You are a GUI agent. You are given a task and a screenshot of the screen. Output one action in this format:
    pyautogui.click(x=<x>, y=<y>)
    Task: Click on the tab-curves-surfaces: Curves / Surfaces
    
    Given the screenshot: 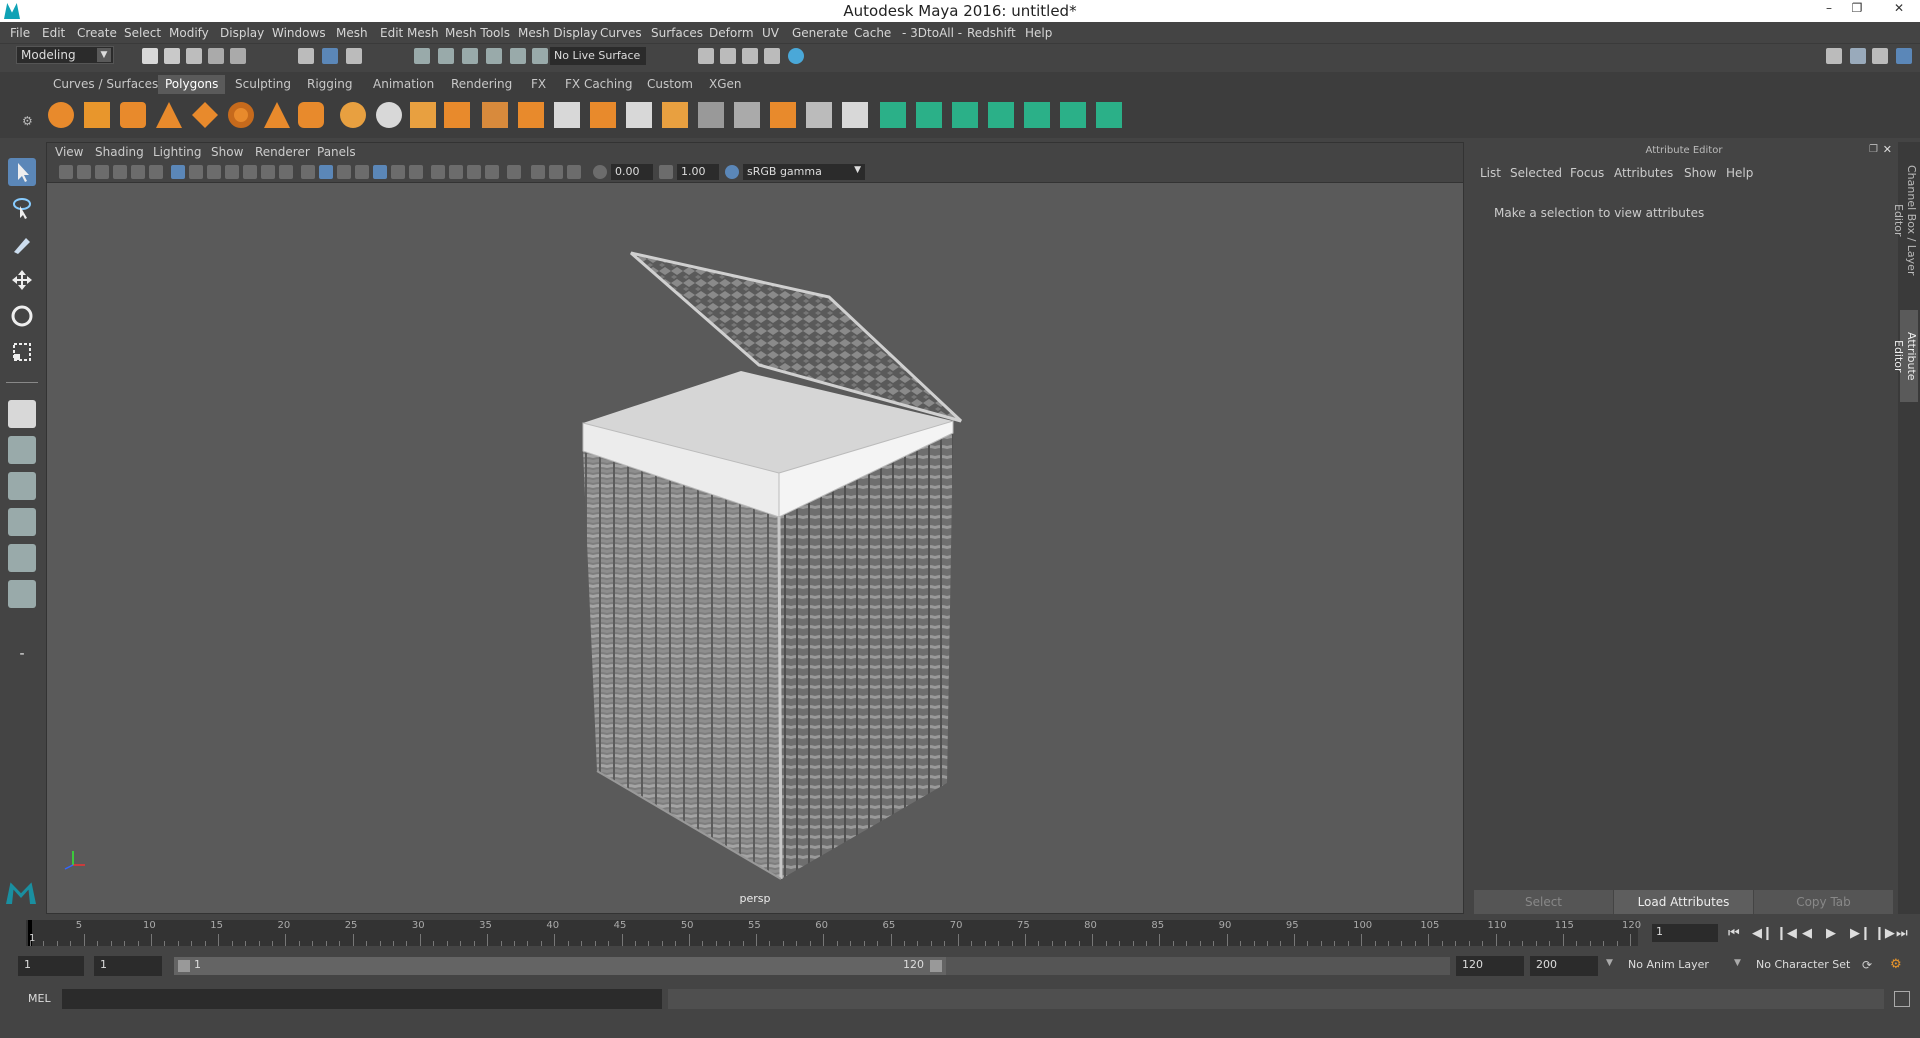 What is the action you would take?
    pyautogui.click(x=105, y=84)
    